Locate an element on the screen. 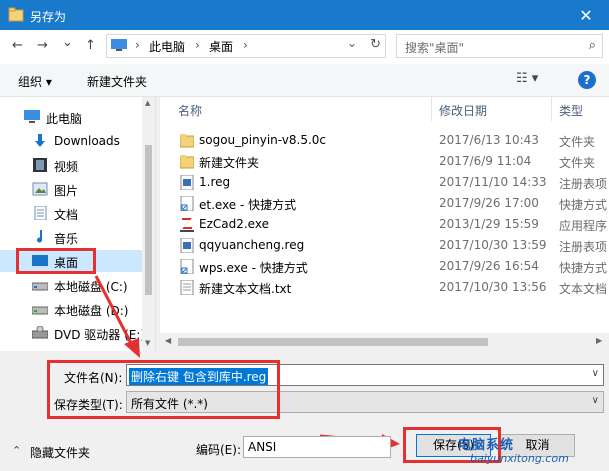 The height and width of the screenshot is (471, 609). file-date: 2017/9/26 17:00 is located at coordinates (489, 203).